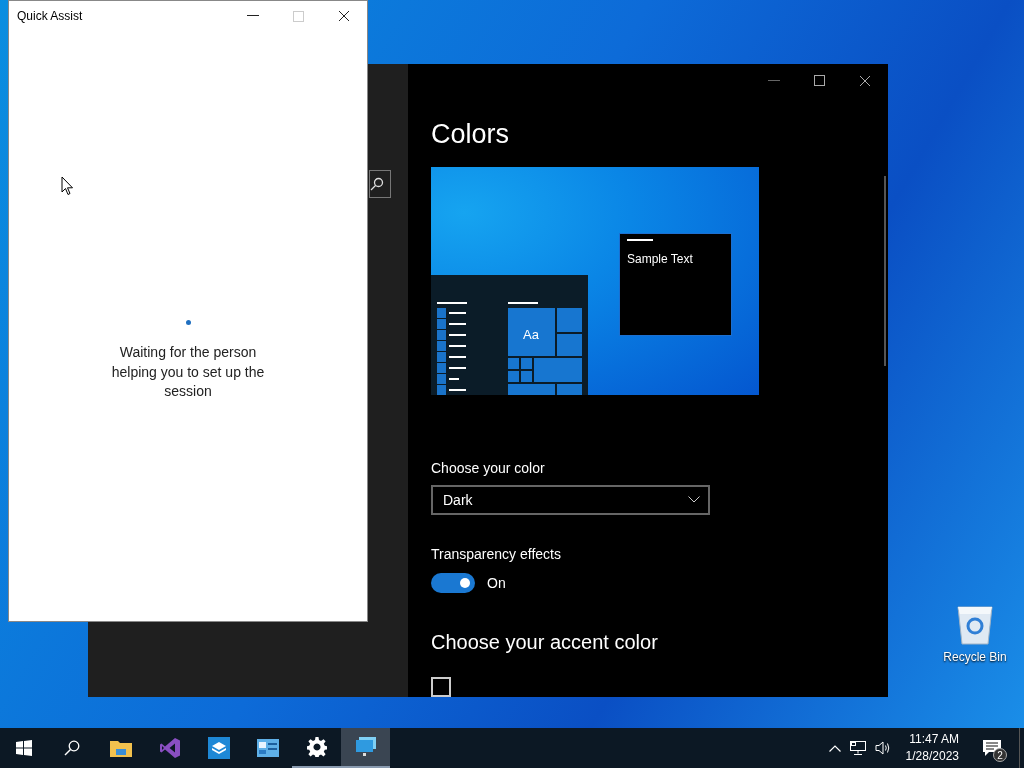  What do you see at coordinates (992, 748) in the screenshot?
I see `action-center-button: 2` at bounding box center [992, 748].